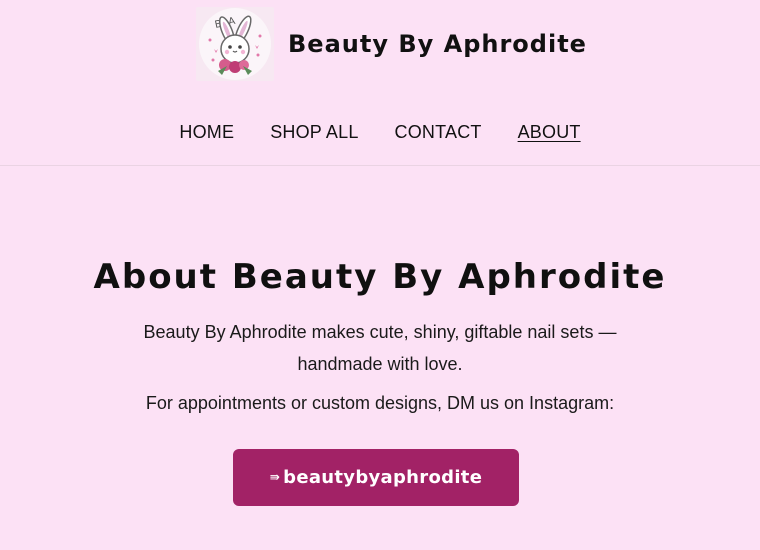 The image size is (760, 550). I want to click on nav-about: ABOUT, so click(549, 132).